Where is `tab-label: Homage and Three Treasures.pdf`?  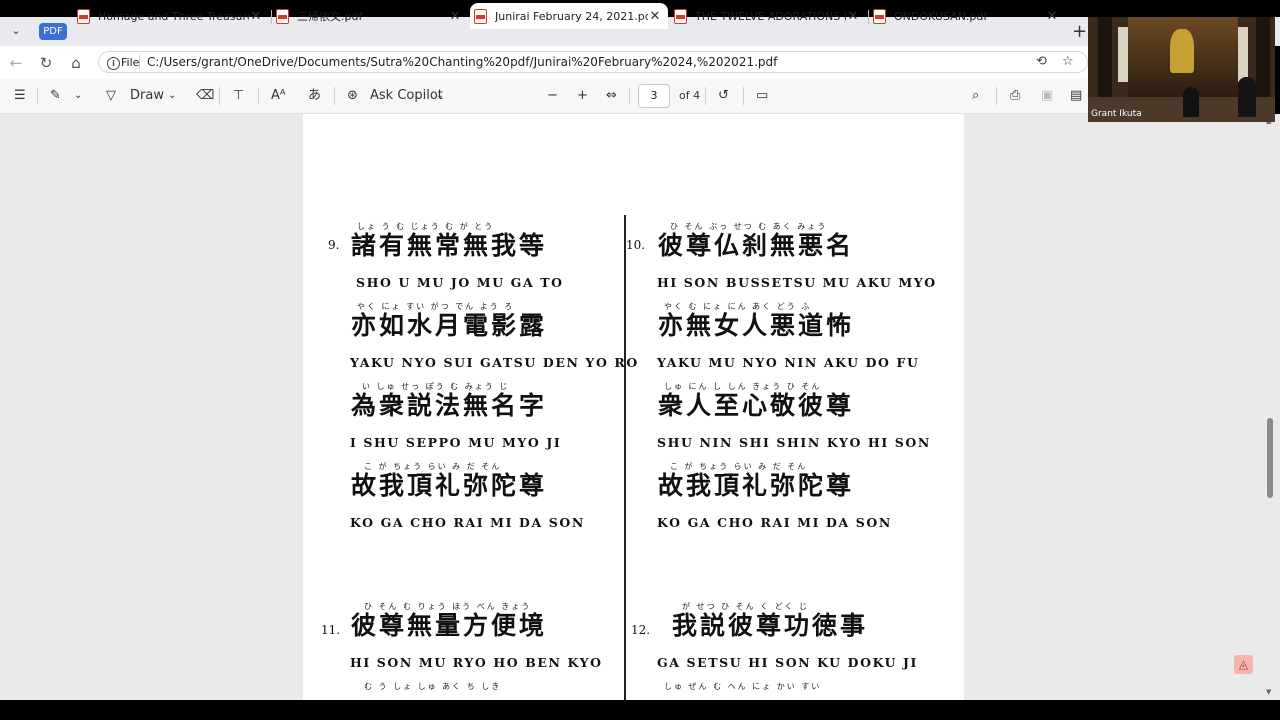 tab-label: Homage and Three Treasures.pdf is located at coordinates (173, 16).